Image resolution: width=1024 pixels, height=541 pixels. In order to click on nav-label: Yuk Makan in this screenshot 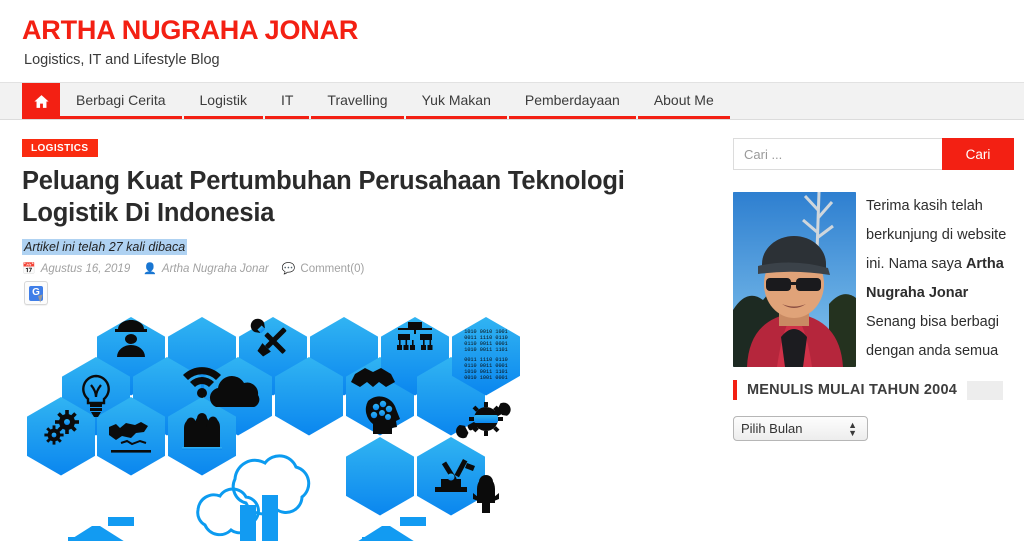, I will do `click(456, 99)`.